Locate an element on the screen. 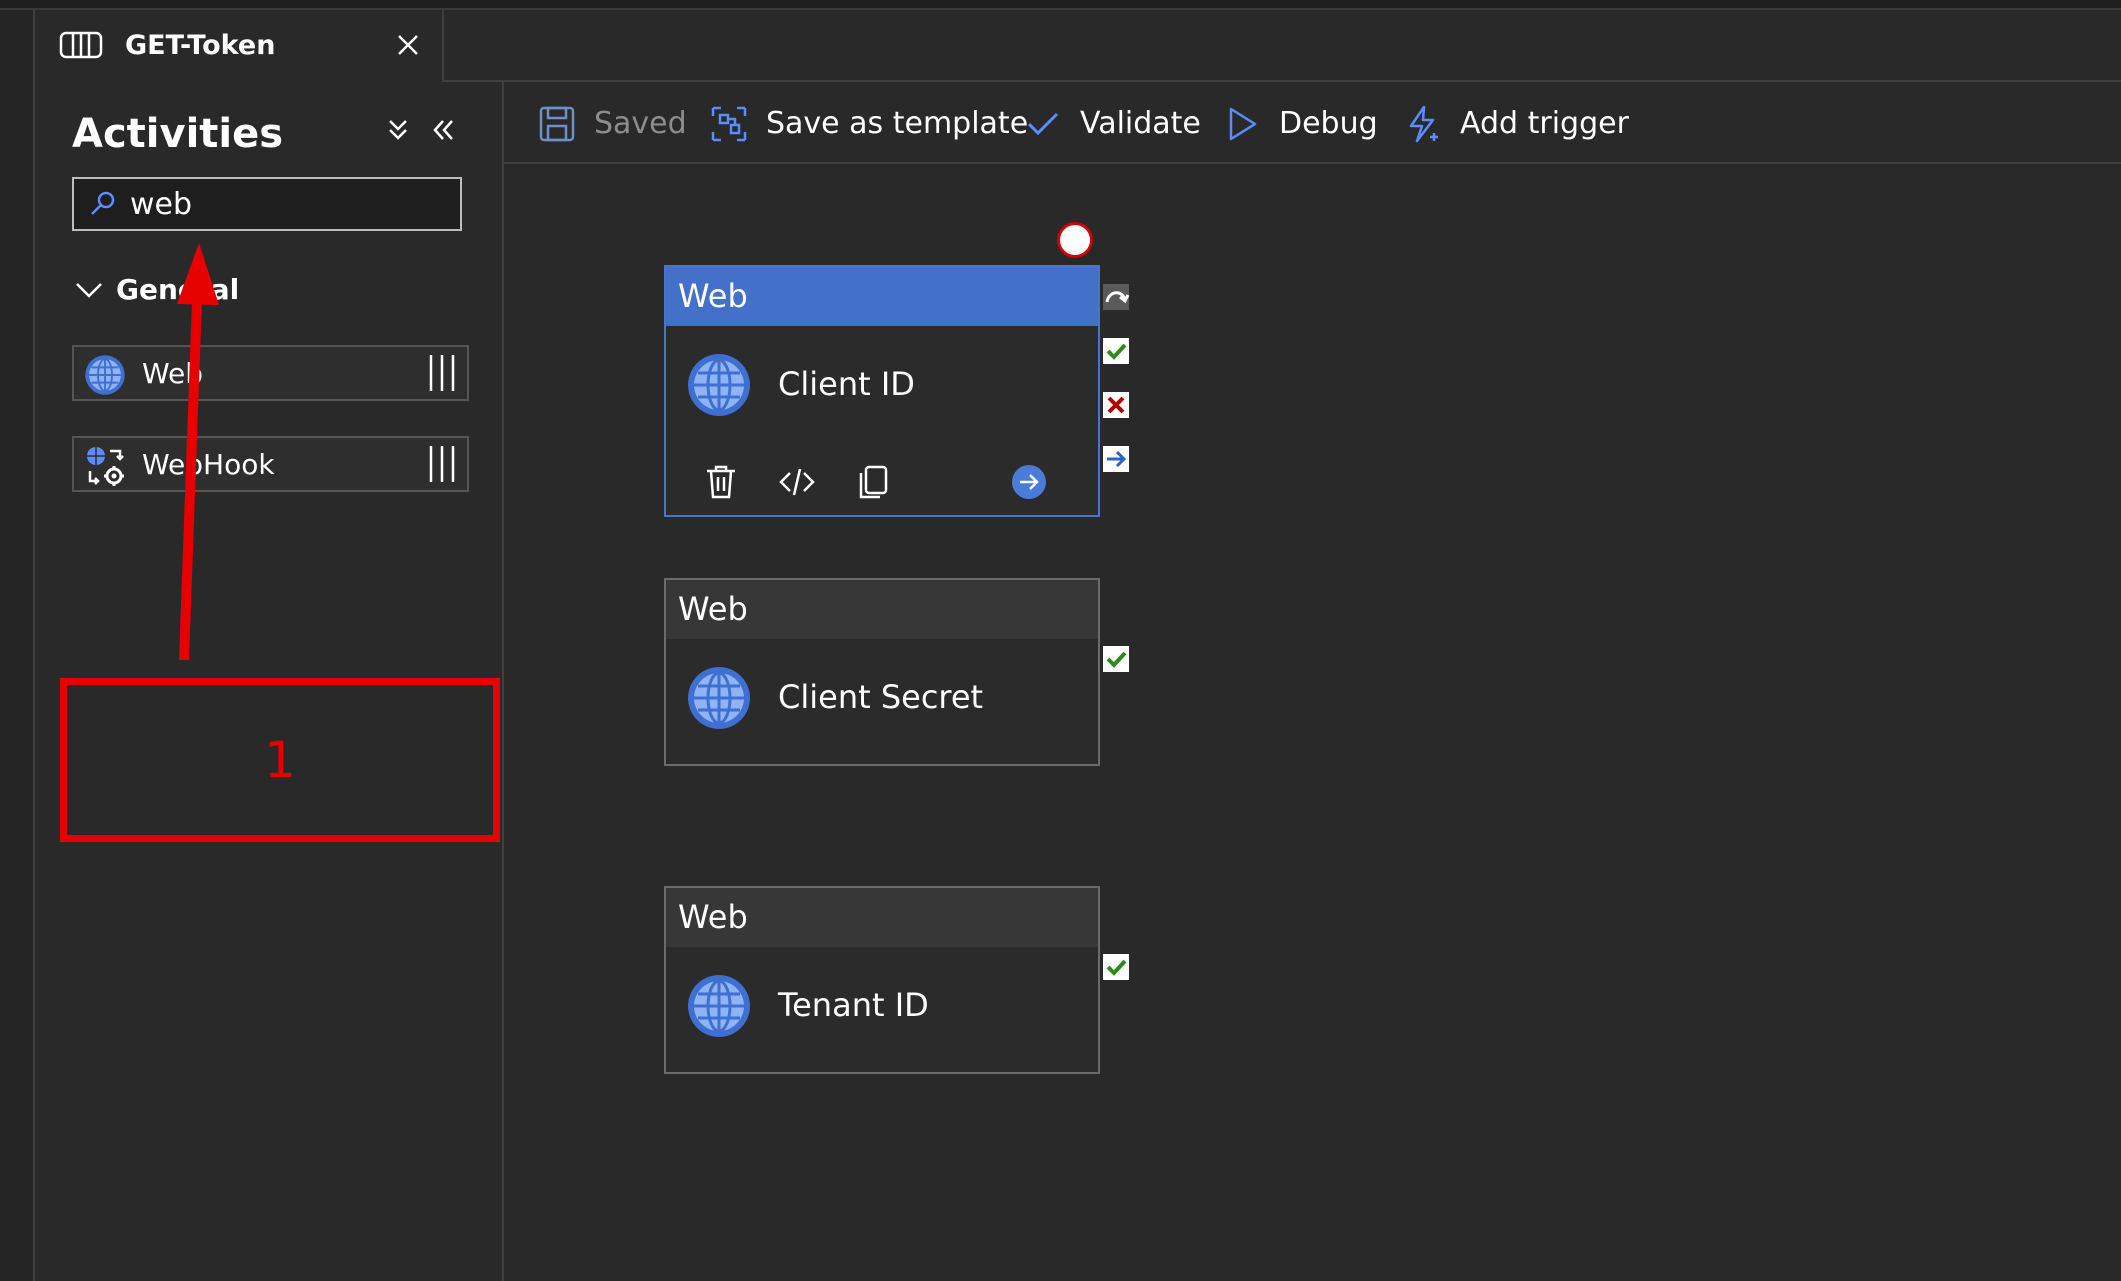  webhook-icon is located at coordinates (105, 466).